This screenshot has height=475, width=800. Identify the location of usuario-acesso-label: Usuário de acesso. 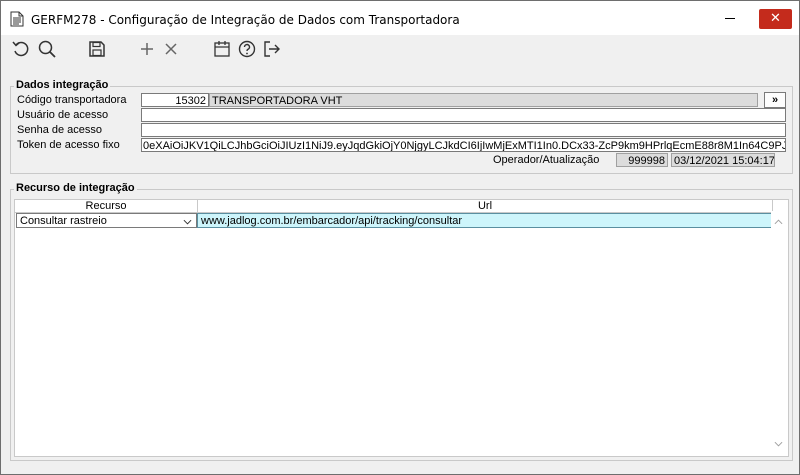
(63, 115).